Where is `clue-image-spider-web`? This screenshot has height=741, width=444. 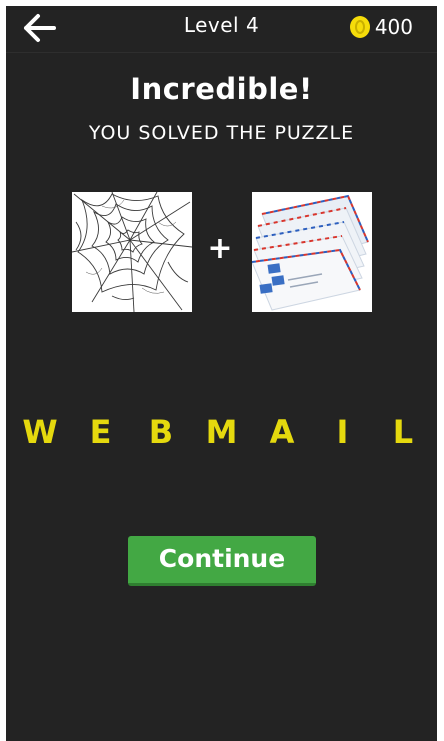
clue-image-spider-web is located at coordinates (132, 252).